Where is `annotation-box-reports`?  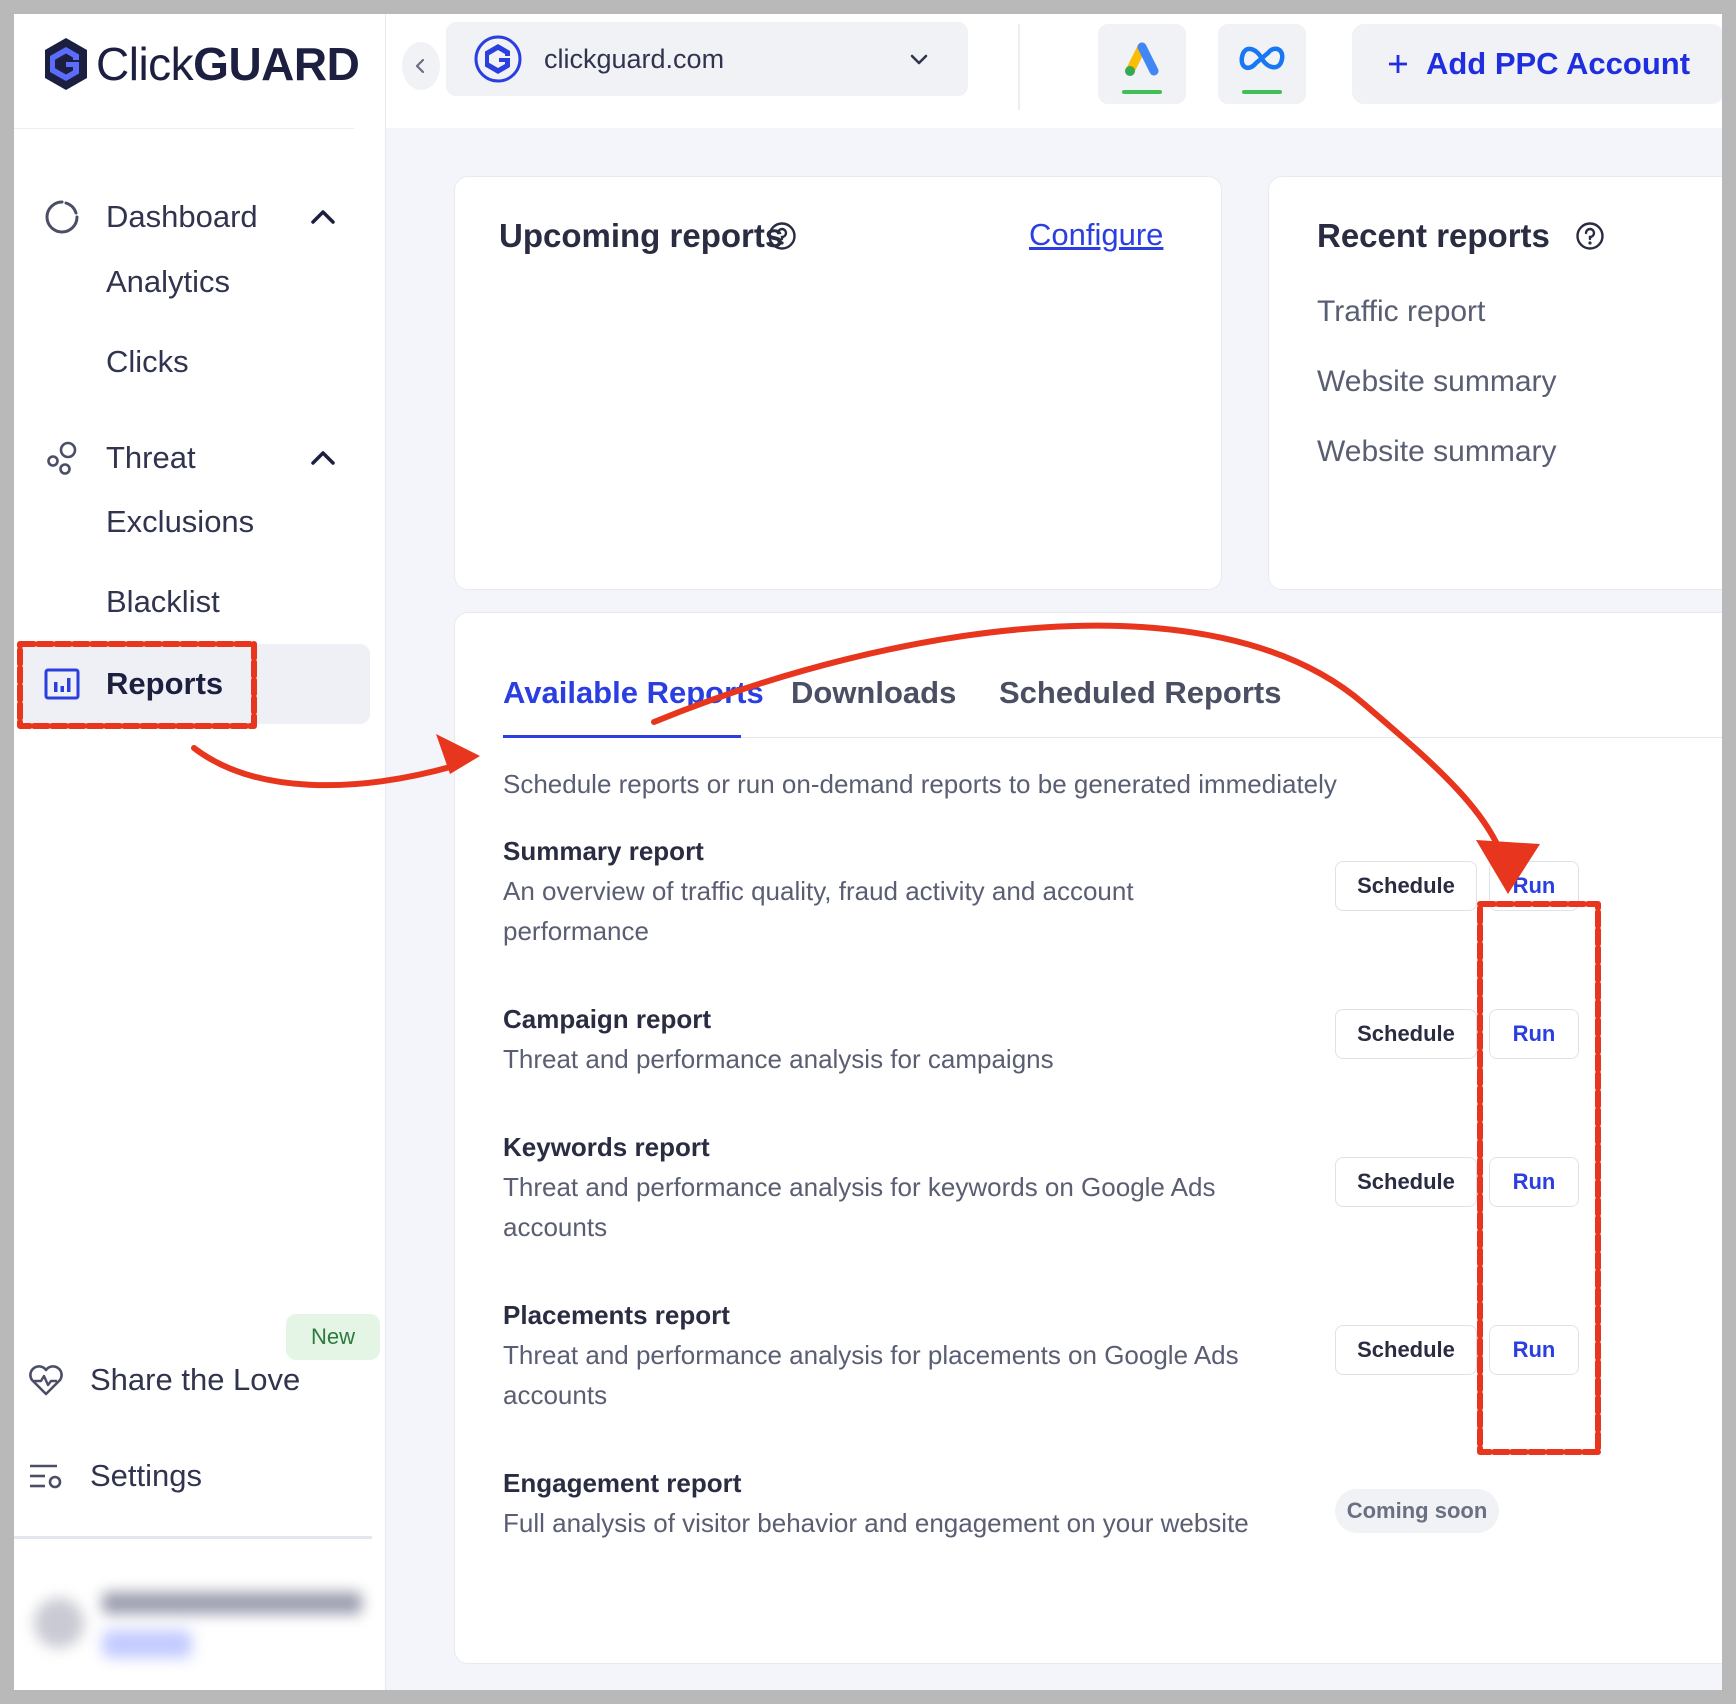 annotation-box-reports is located at coordinates (137, 685).